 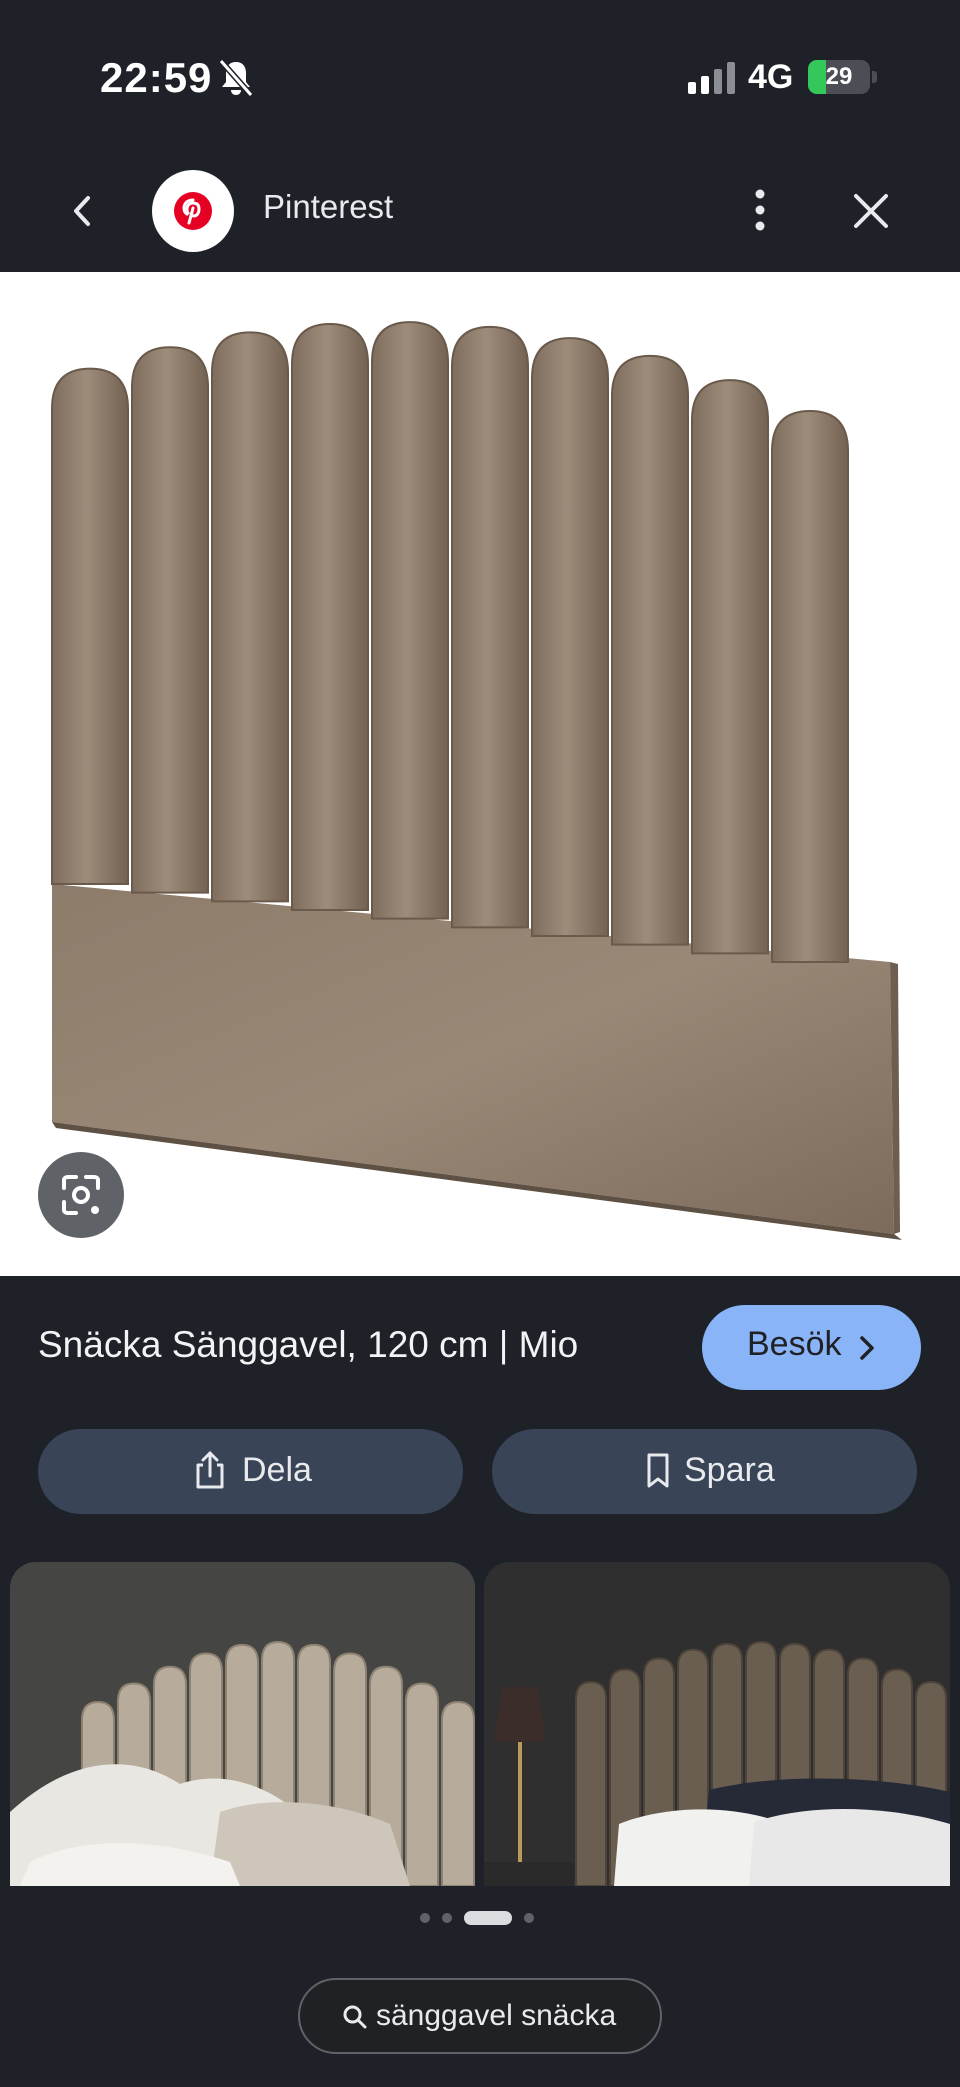 I want to click on cellular-signal-icon, so click(x=711, y=78).